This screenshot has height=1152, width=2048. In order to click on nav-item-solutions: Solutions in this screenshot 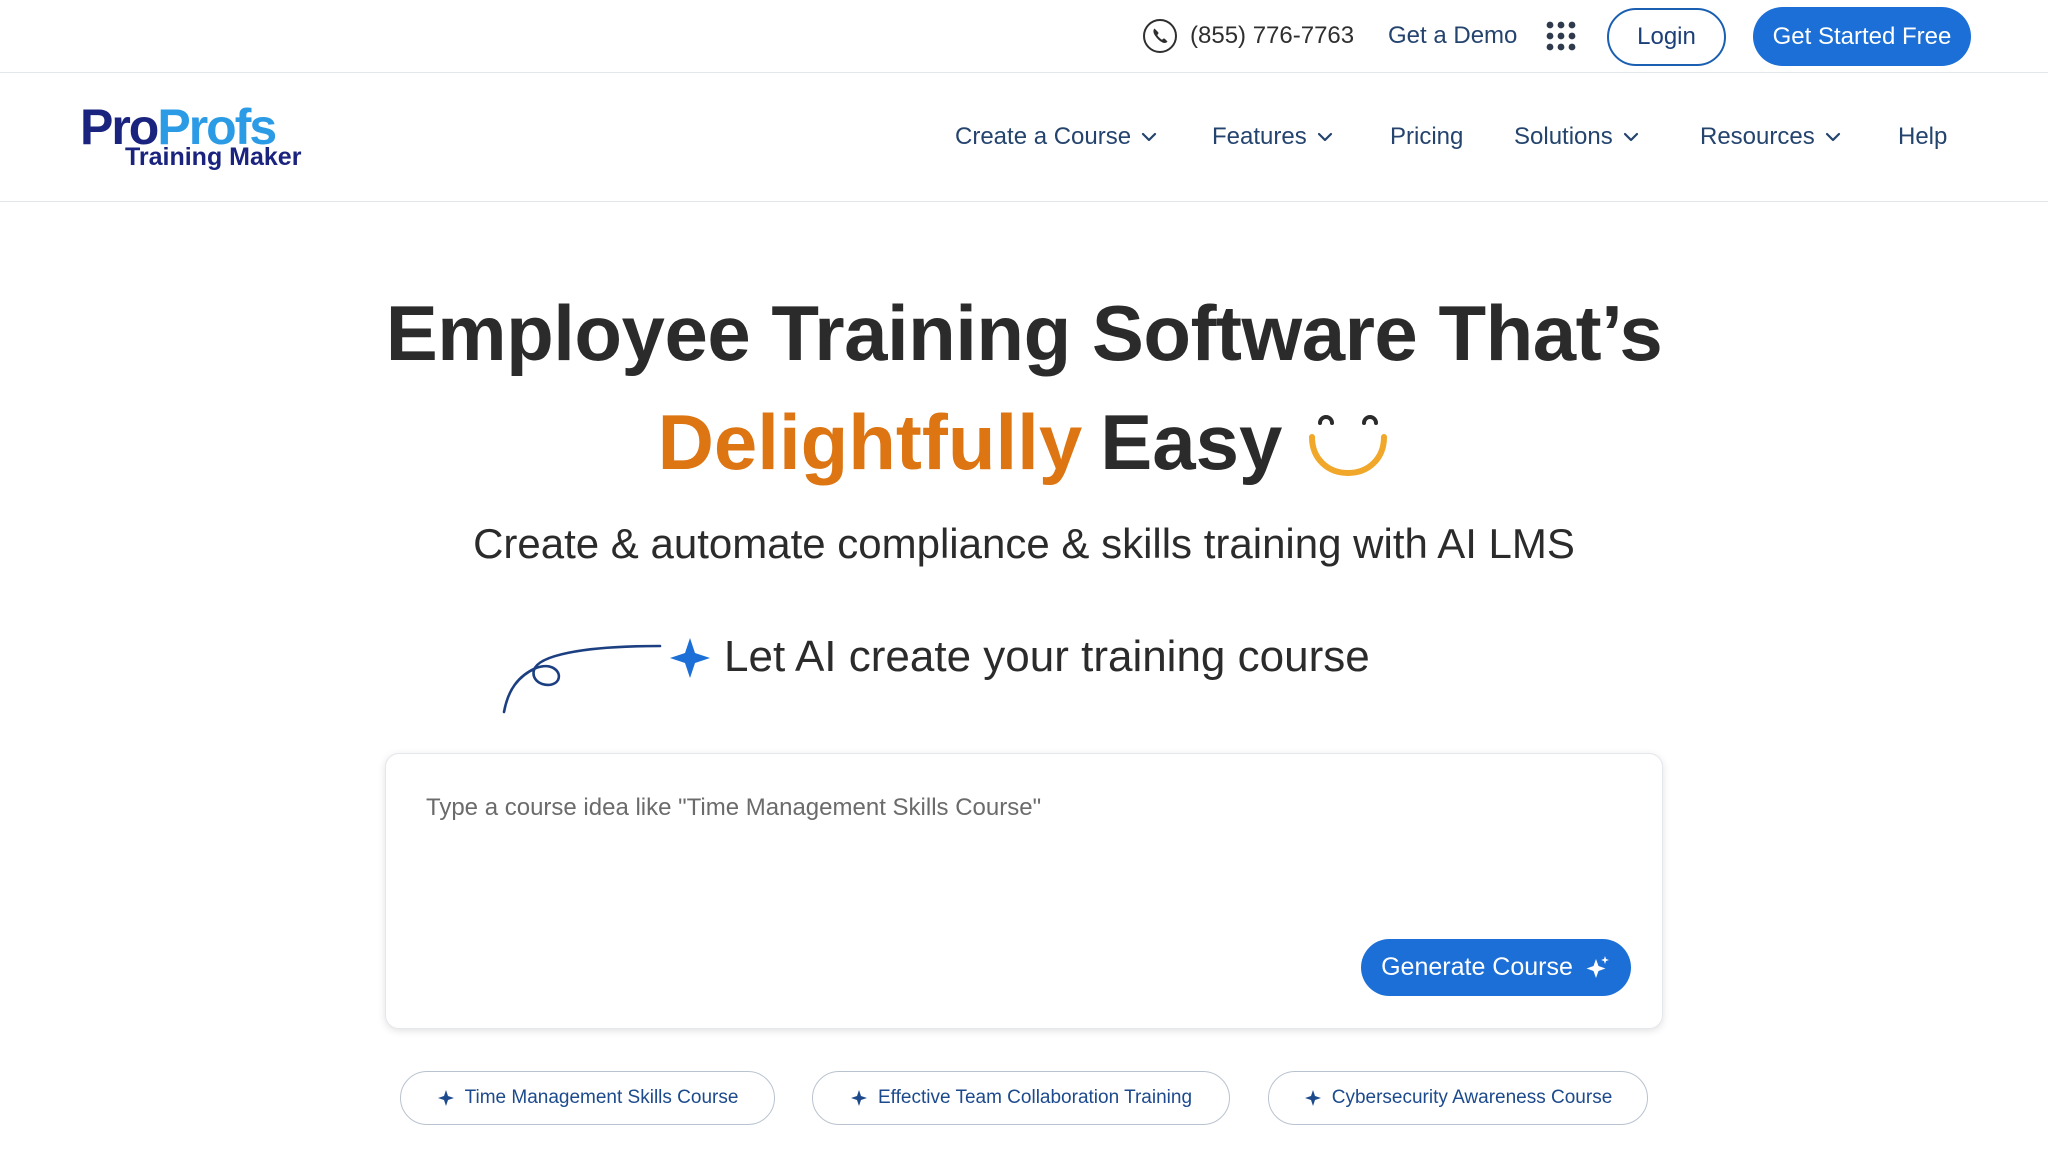, I will do `click(1576, 137)`.